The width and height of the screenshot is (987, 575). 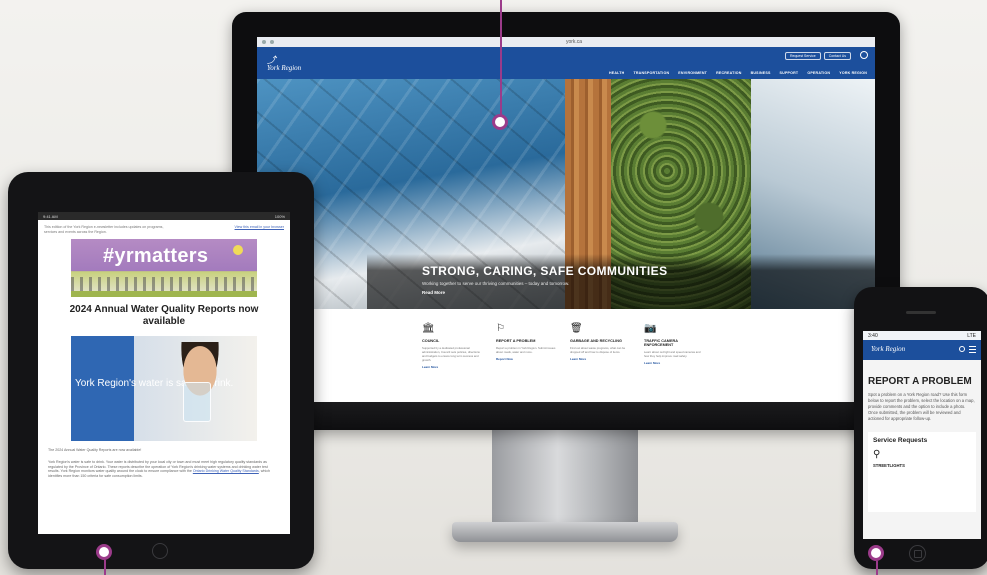 I want to click on ground-strip, so click(x=164, y=294).